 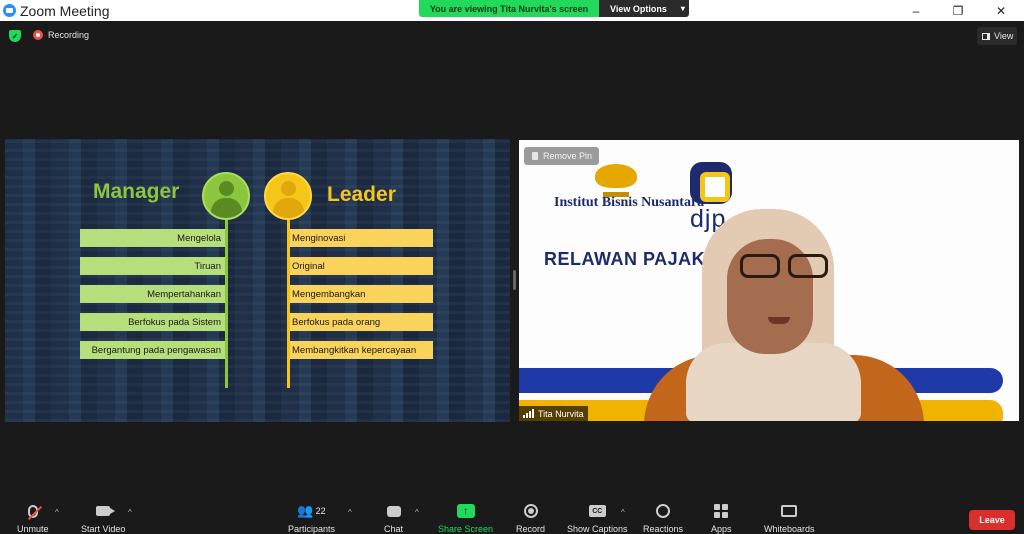 What do you see at coordinates (465, 511) in the screenshot?
I see `share-screen-icon: ↑` at bounding box center [465, 511].